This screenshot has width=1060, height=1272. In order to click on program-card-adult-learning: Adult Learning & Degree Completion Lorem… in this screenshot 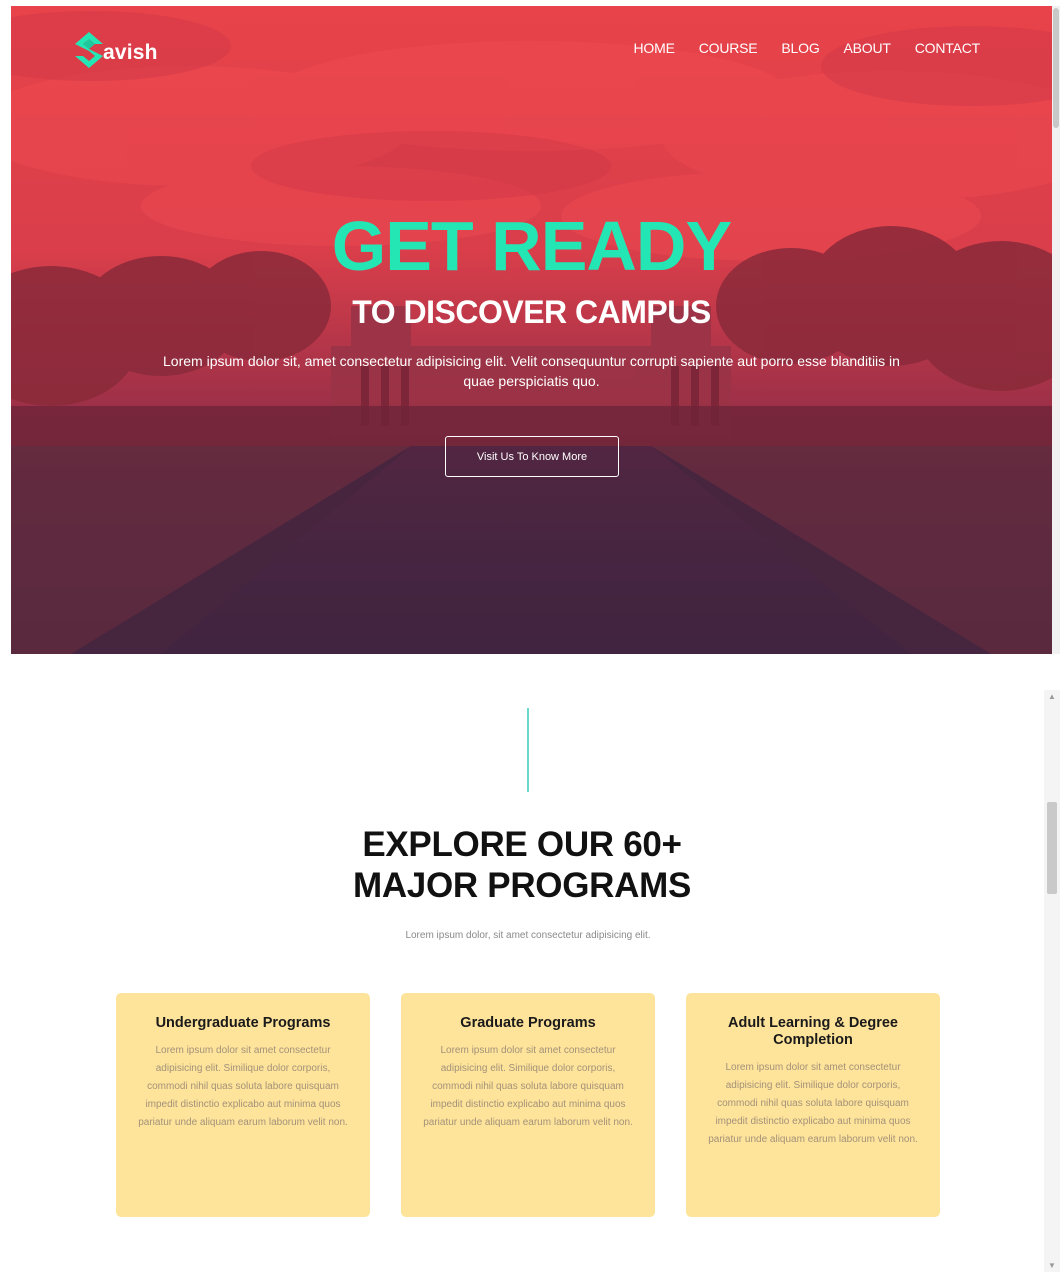, I will do `click(813, 1105)`.